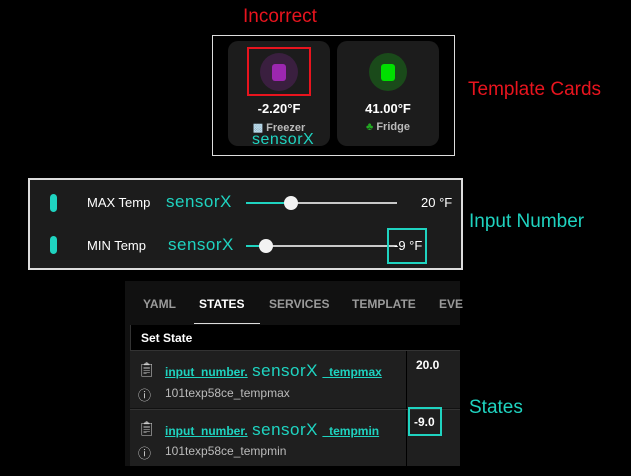  What do you see at coordinates (226, 451) in the screenshot?
I see `friendly-name: 101texp58ce_tempmin` at bounding box center [226, 451].